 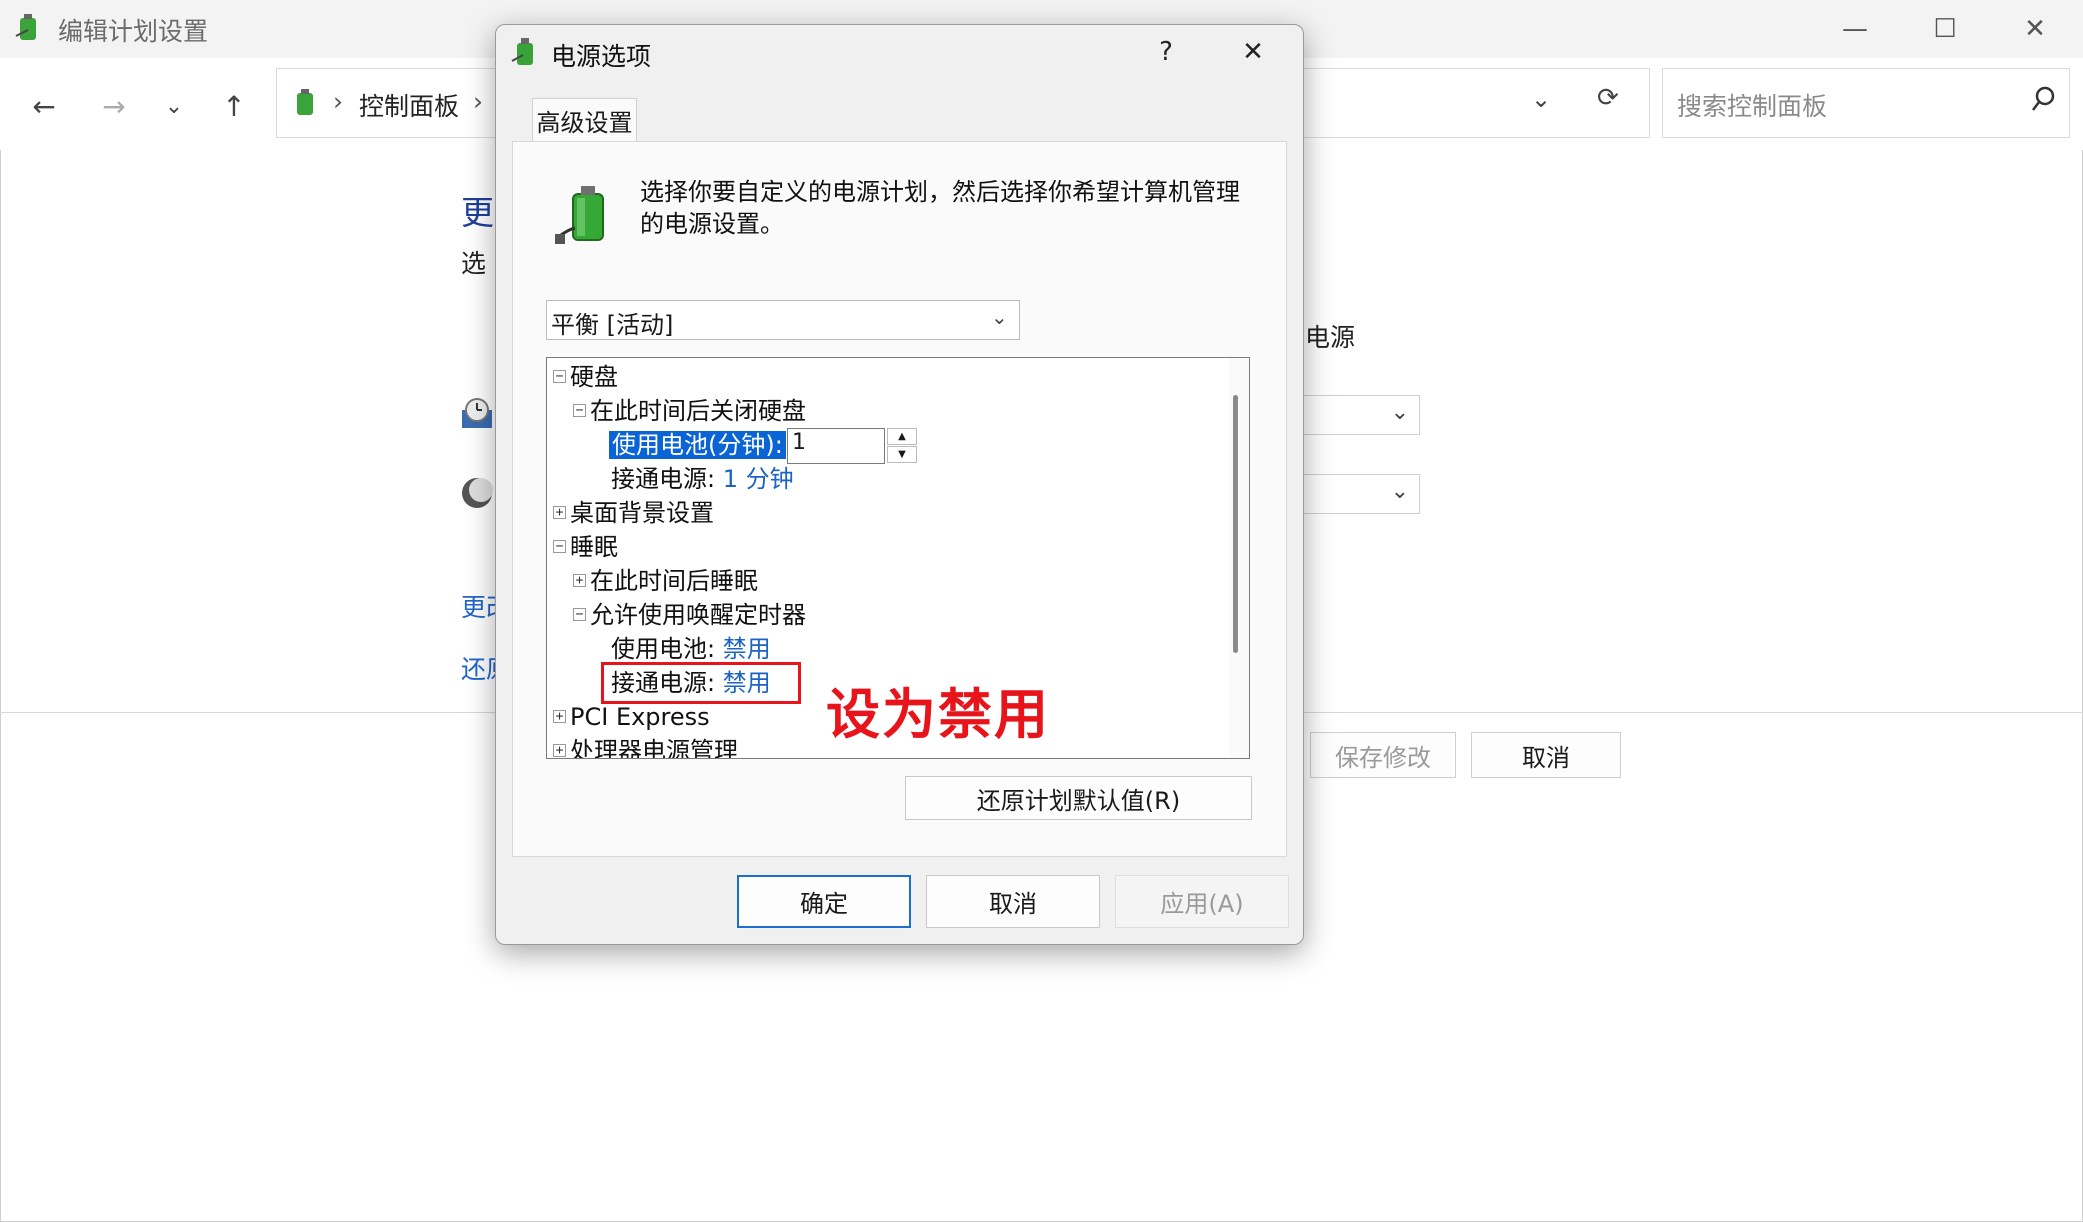 I want to click on spinner-input: 1, so click(x=836, y=446).